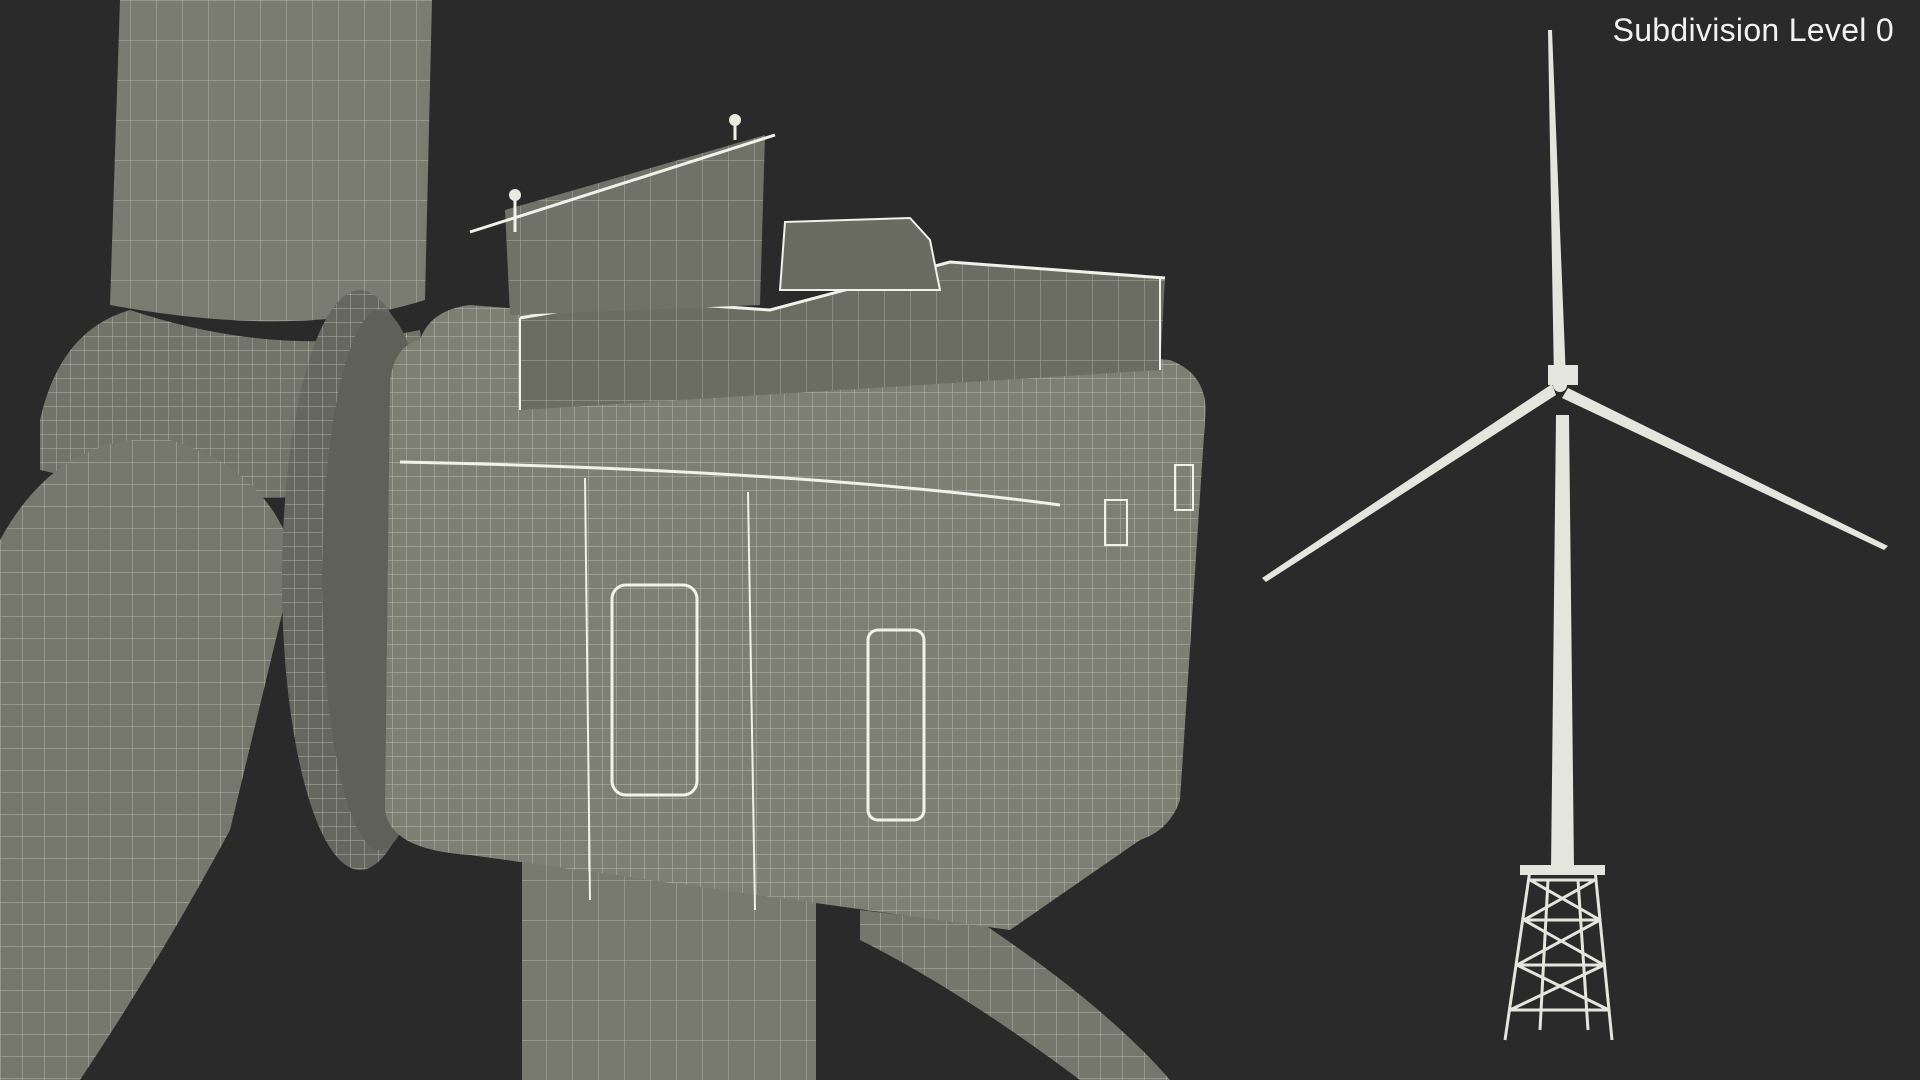 This screenshot has width=1920, height=1080. Describe the element at coordinates (1753, 30) in the screenshot. I see `subdivision-level-label: Subdivision Level 0` at that location.